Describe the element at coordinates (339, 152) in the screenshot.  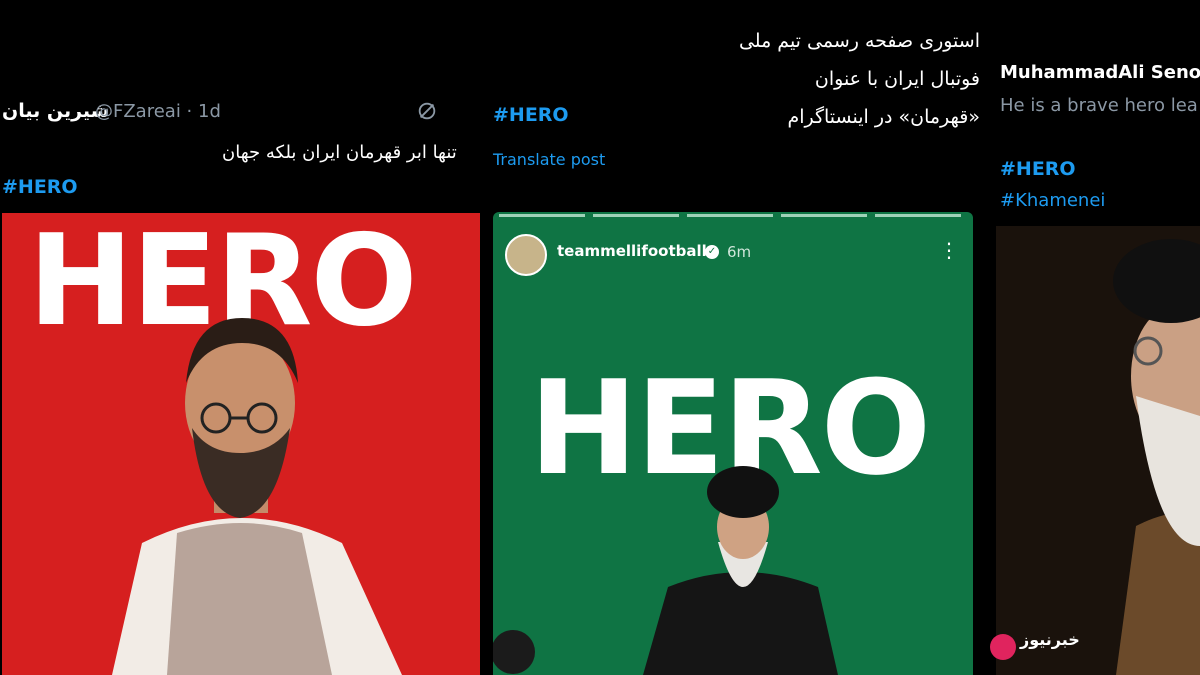
I see `post-text: تنها ابر قهرمان ایران بلکه جهان` at that location.